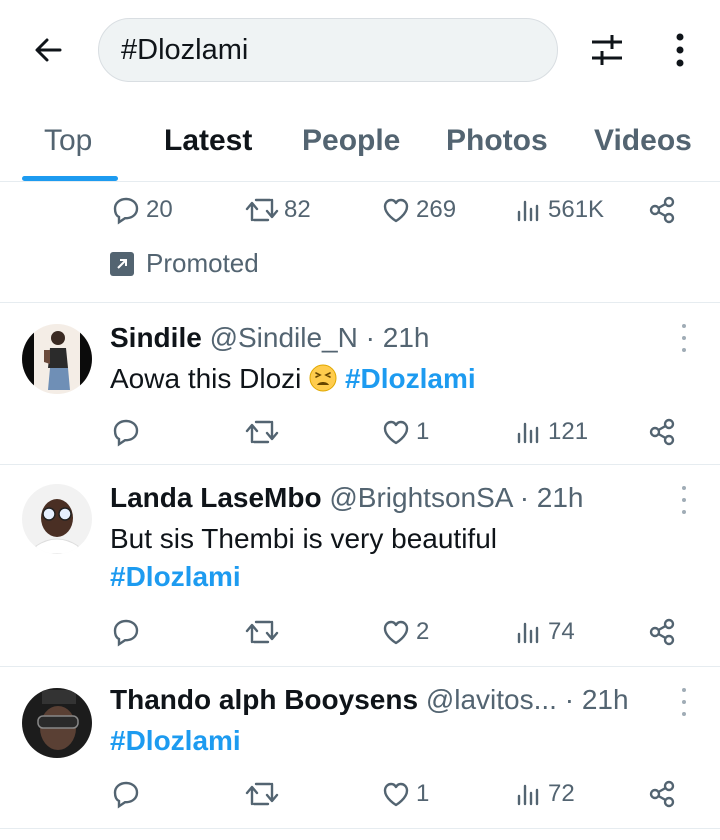  I want to click on views-button: 121, so click(551, 432).